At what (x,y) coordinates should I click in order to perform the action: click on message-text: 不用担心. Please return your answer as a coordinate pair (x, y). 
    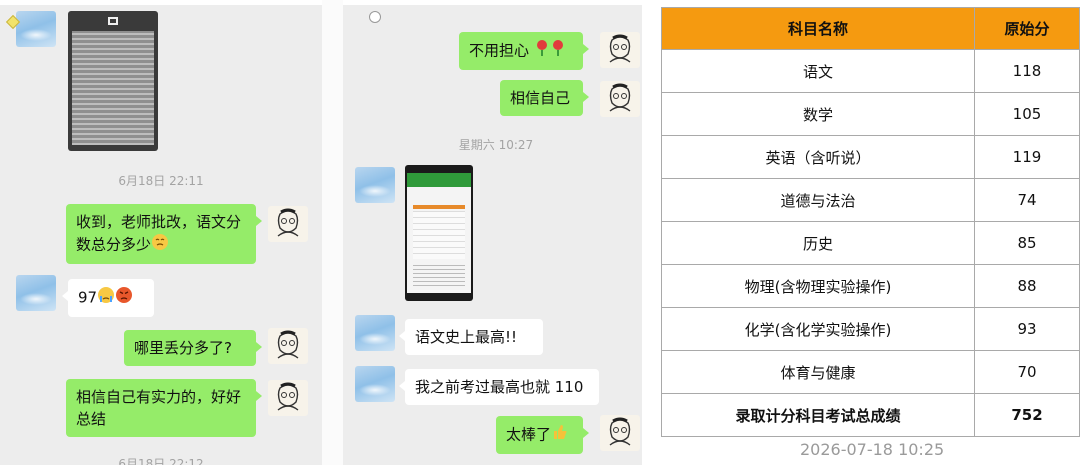
    Looking at the image, I should click on (499, 50).